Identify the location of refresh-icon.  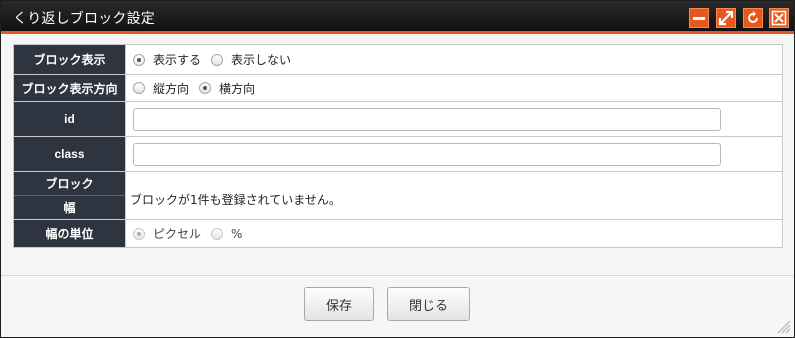
(753, 17).